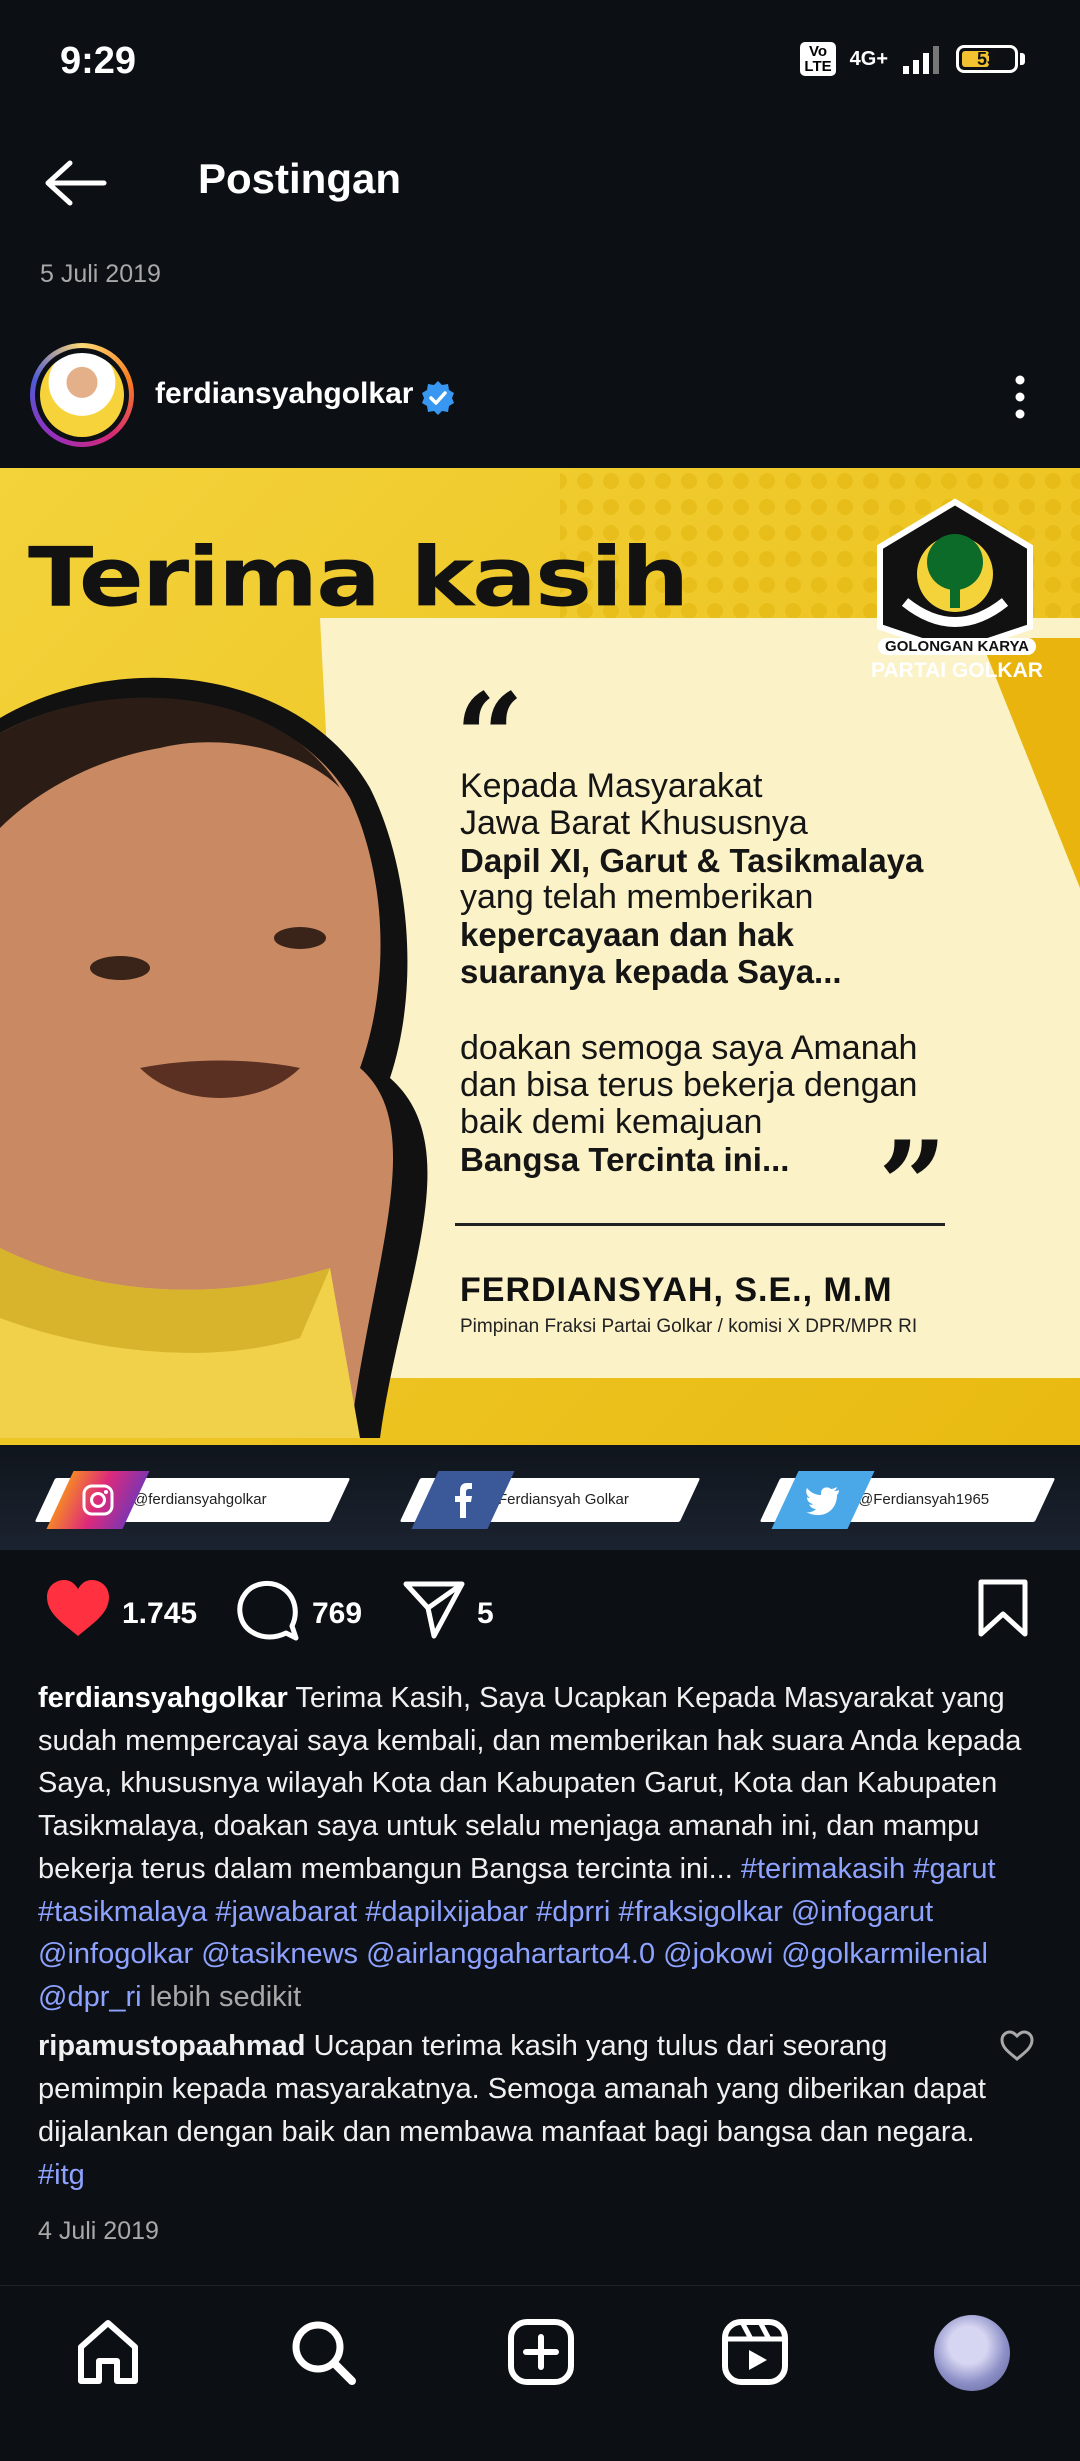 This screenshot has width=1080, height=2461. I want to click on comment-like-icon, so click(1017, 2046).